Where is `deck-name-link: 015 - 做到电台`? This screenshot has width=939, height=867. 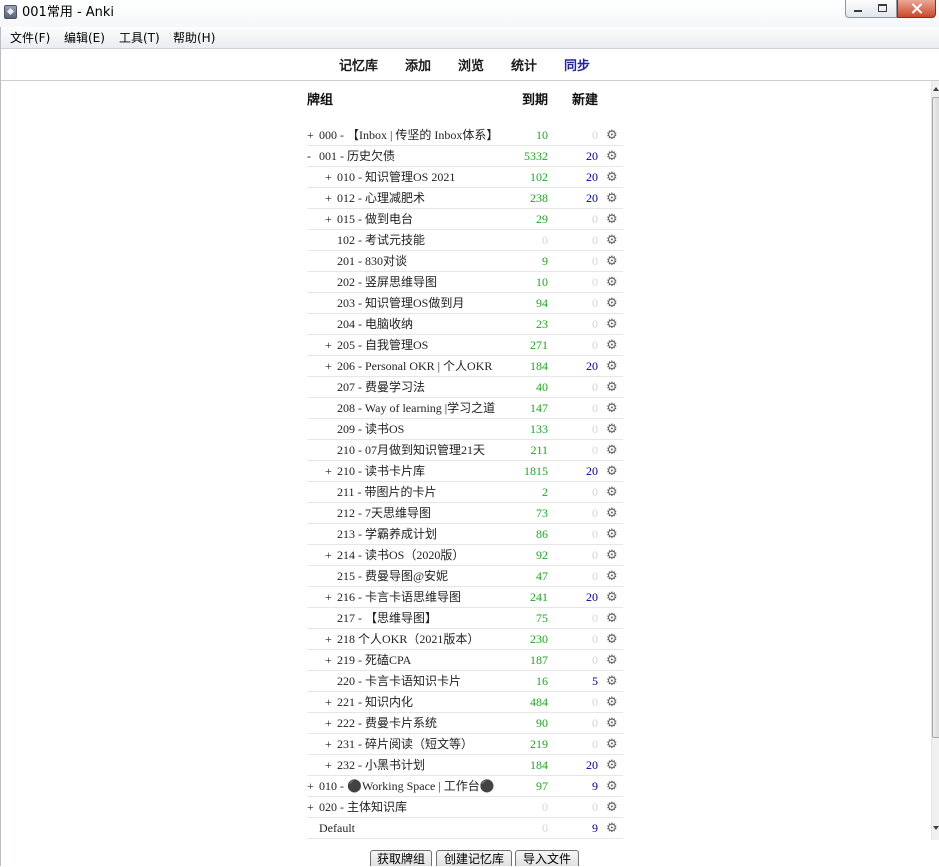
deck-name-link: 015 - 做到电台 is located at coordinates (375, 219).